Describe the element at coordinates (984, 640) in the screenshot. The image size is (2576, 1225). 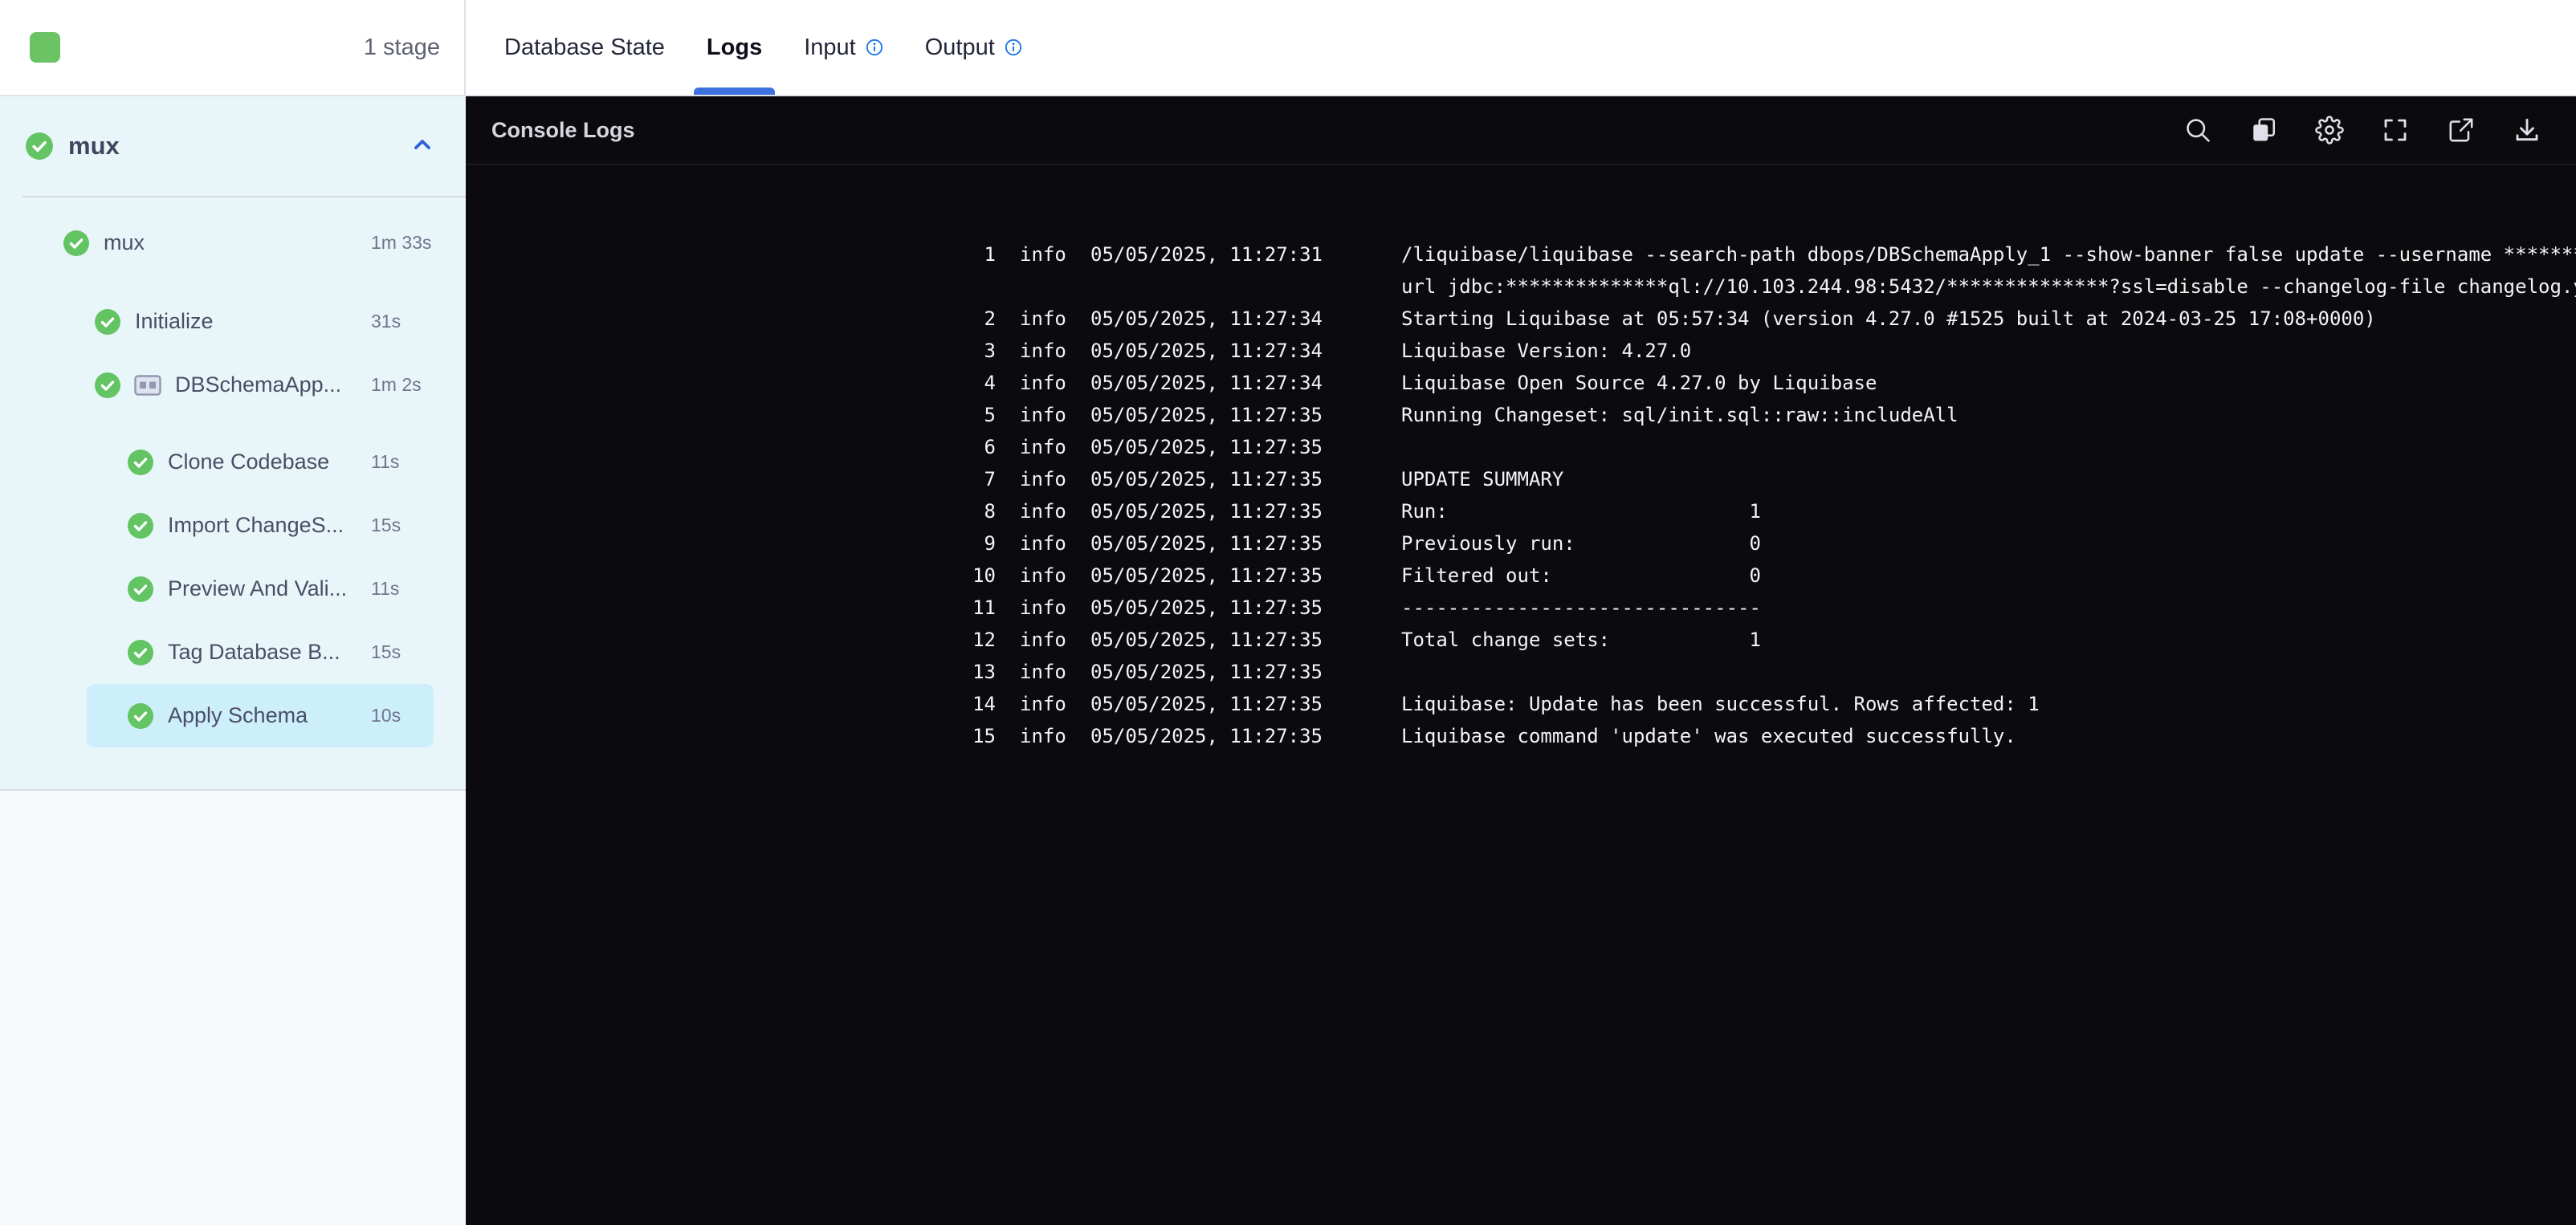
I see `log-line-number: 12` at that location.